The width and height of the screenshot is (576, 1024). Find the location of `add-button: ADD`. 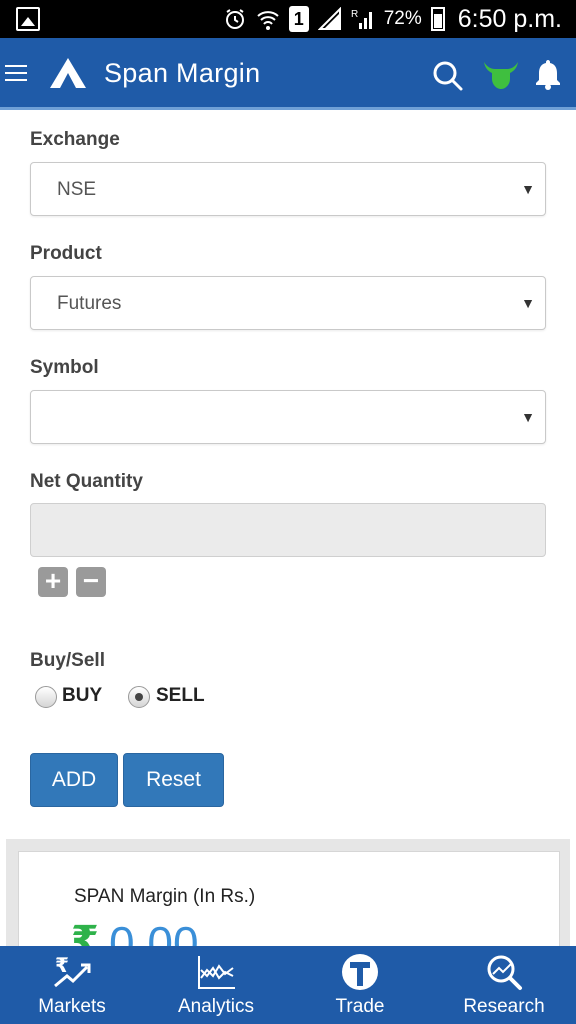

add-button: ADD is located at coordinates (74, 780).